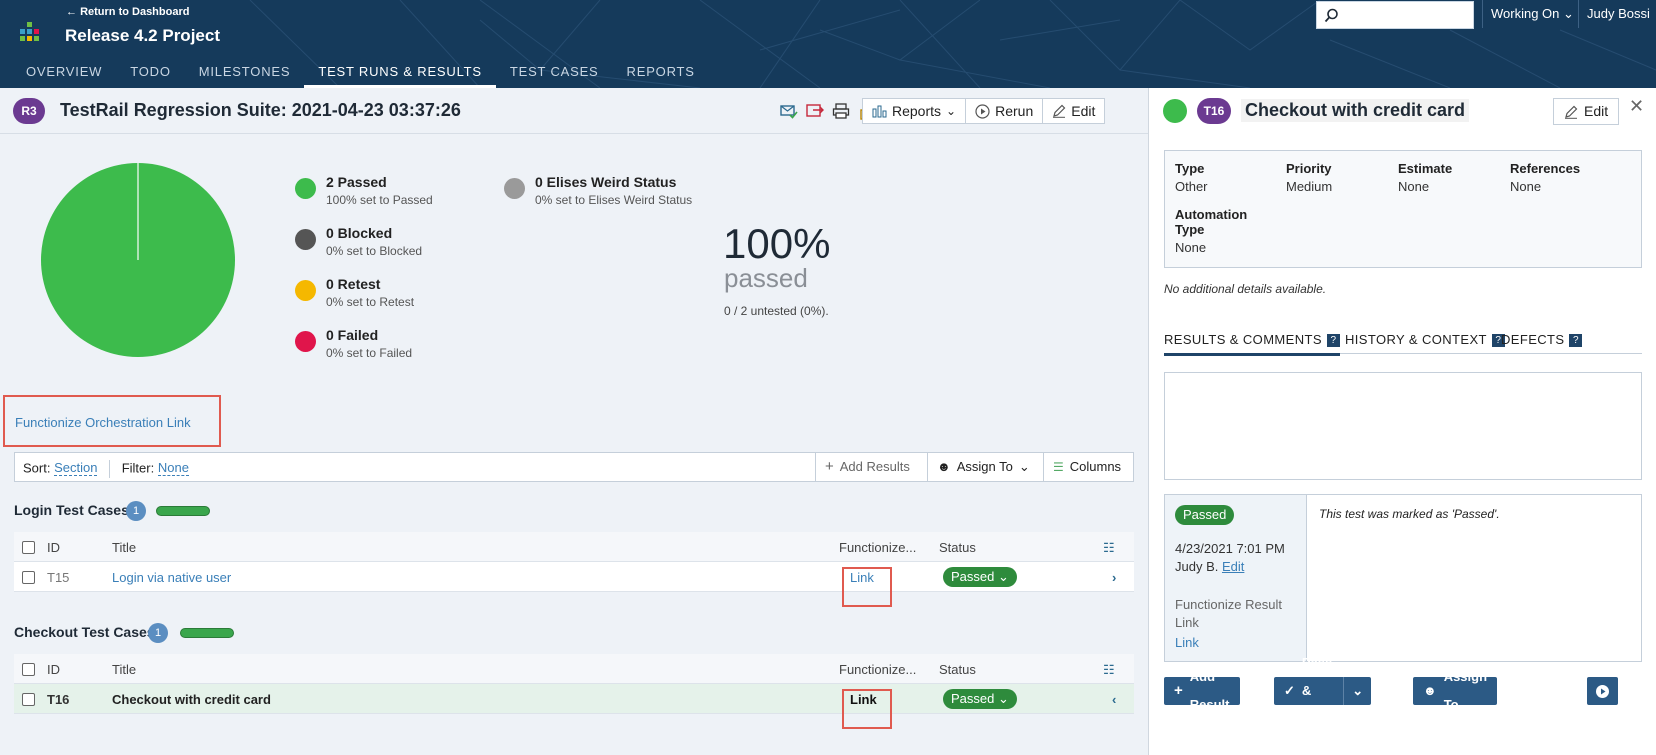  Describe the element at coordinates (370, 302) in the screenshot. I see `legend-sub: 0% set to Retest` at that location.